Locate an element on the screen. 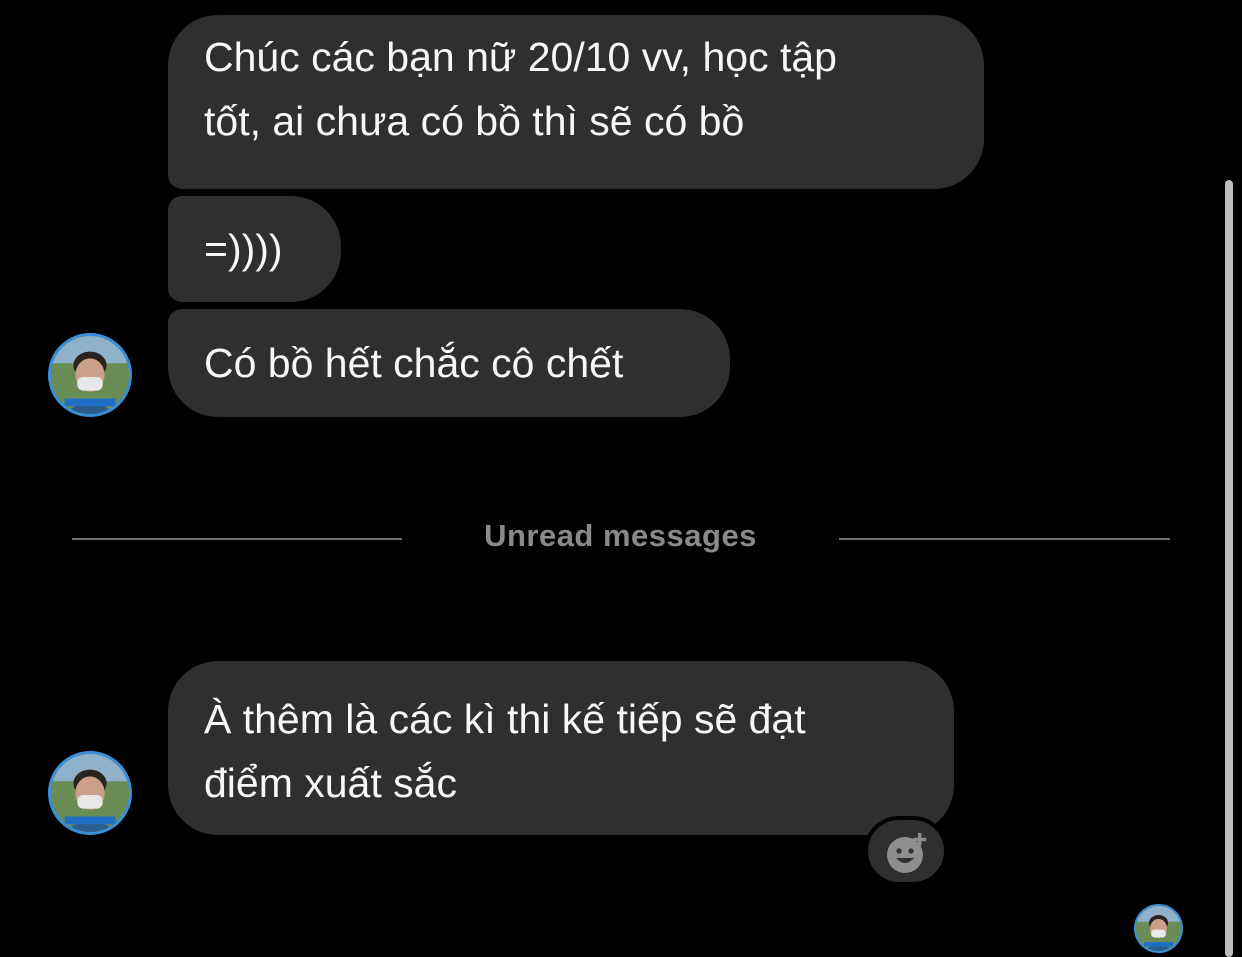  add-reaction-button is located at coordinates (906, 851).